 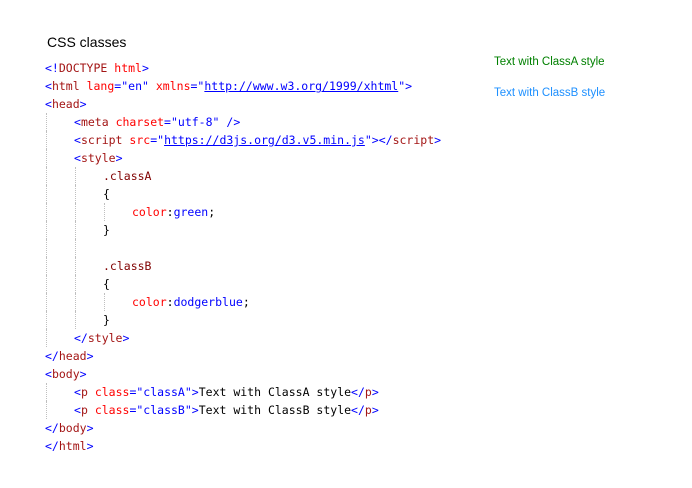 I want to click on code-line: <style>, so click(x=265, y=158).